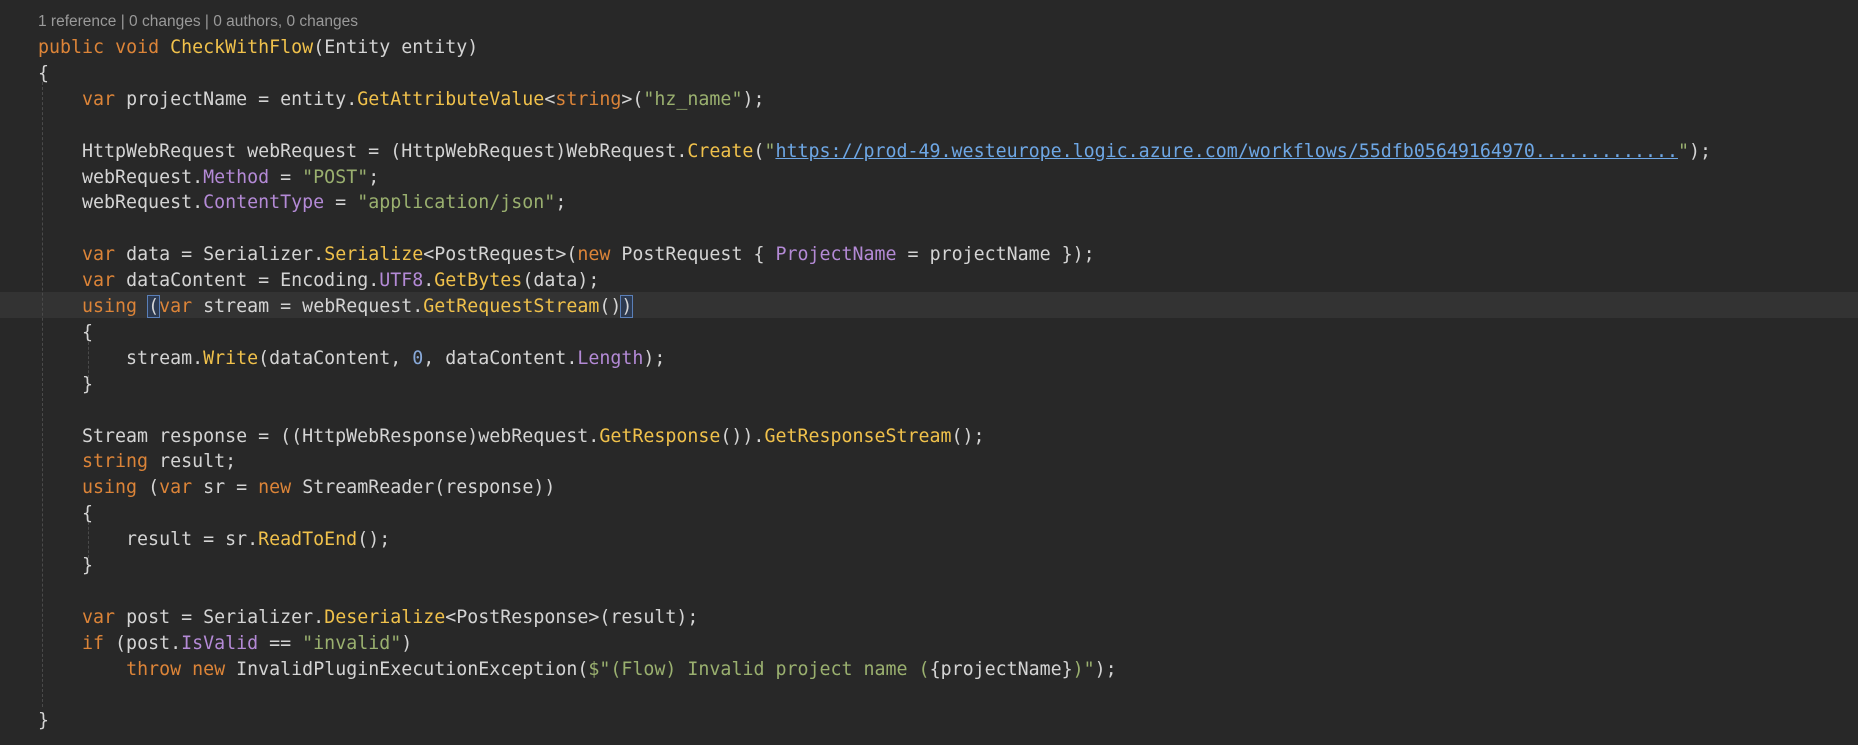 Image resolution: width=1858 pixels, height=745 pixels. What do you see at coordinates (693, 99) in the screenshot?
I see `code-token: "hz_name"` at bounding box center [693, 99].